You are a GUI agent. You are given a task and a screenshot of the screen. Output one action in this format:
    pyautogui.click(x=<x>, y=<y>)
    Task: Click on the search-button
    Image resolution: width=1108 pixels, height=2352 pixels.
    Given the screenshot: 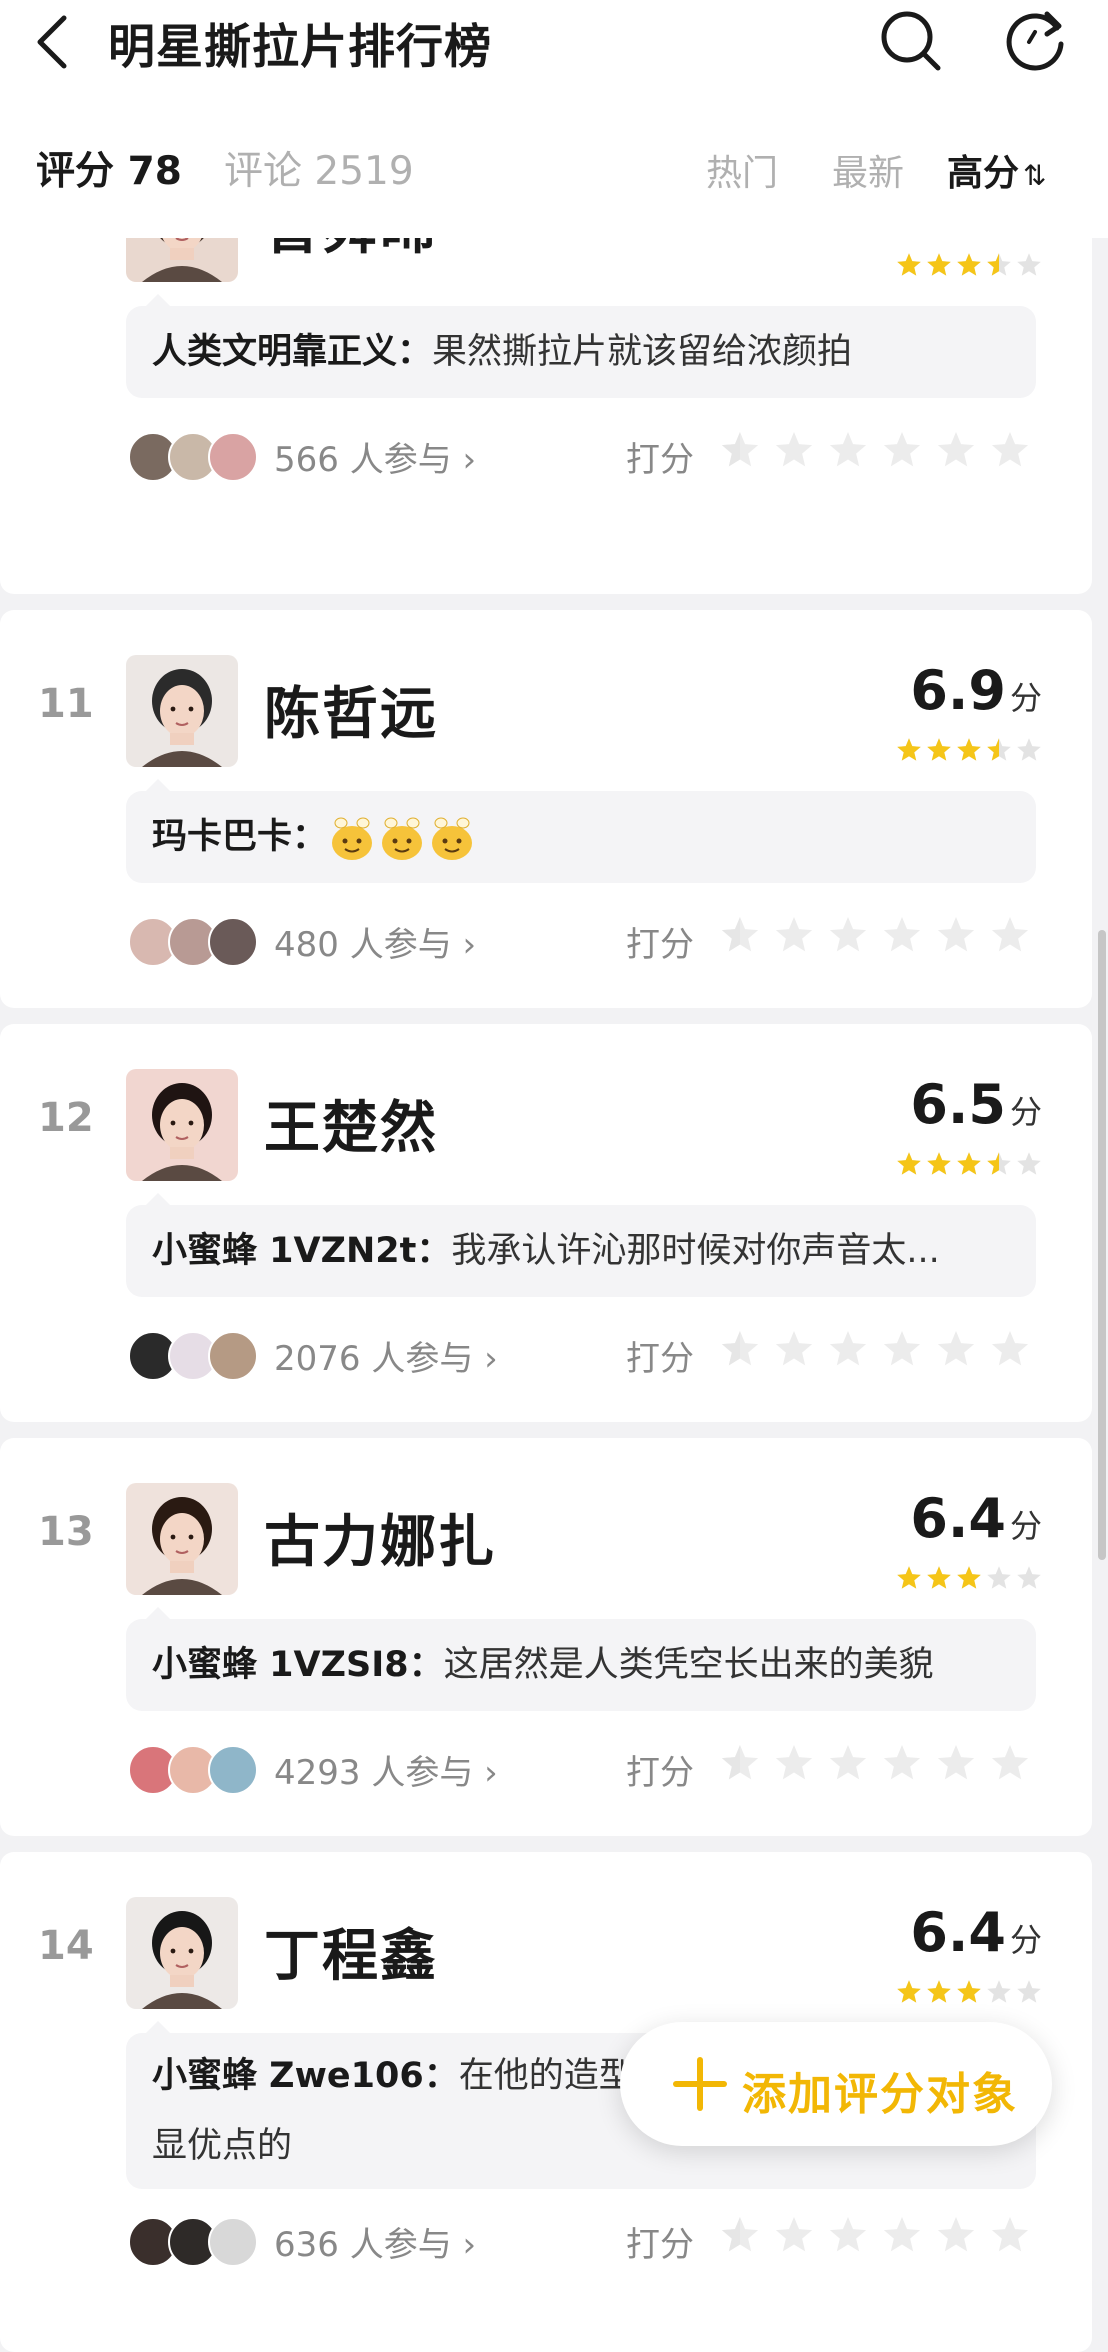 What is the action you would take?
    pyautogui.click(x=911, y=41)
    